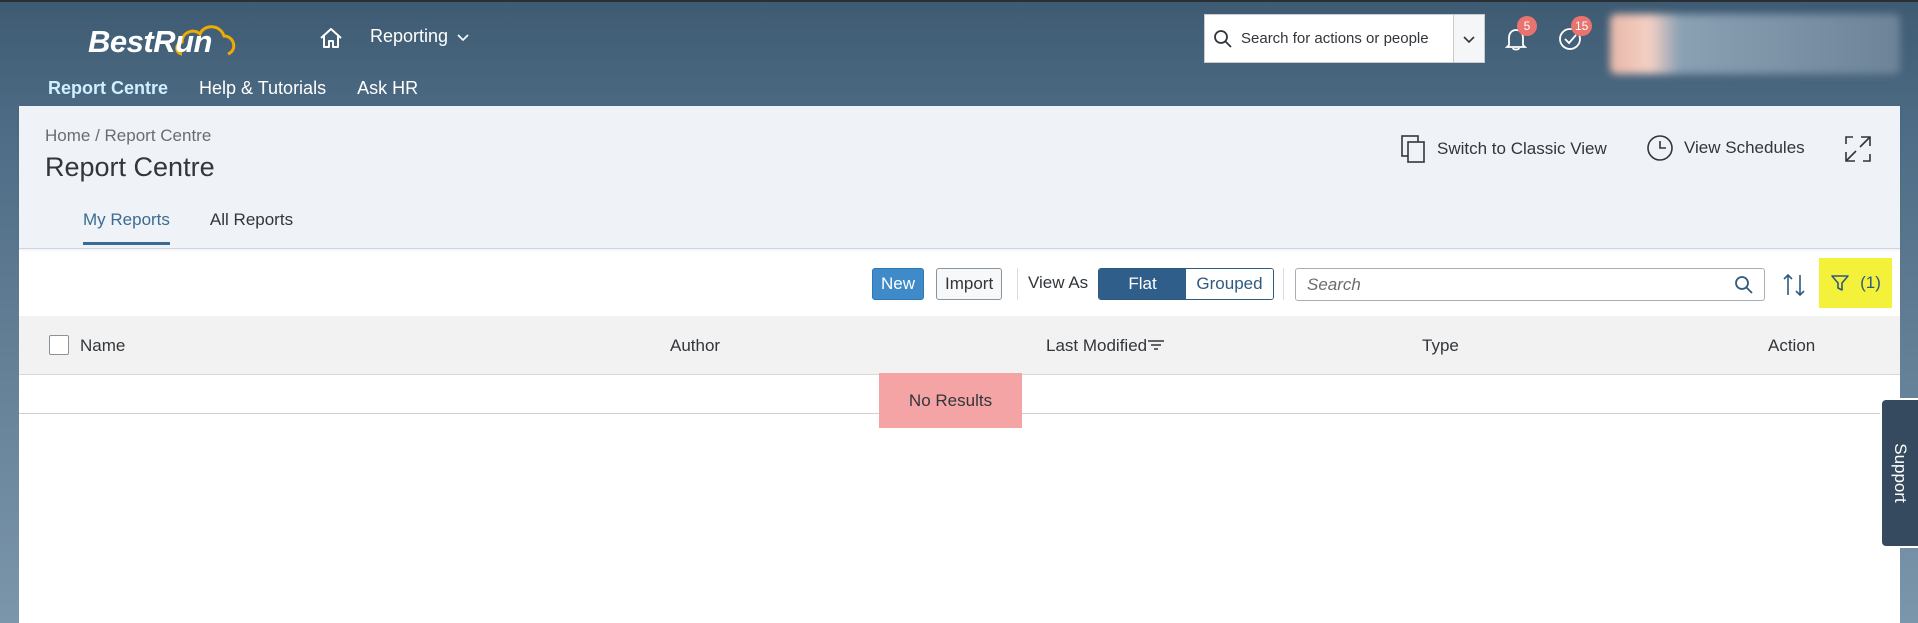  I want to click on tab-my-reports: My Reports, so click(126, 227).